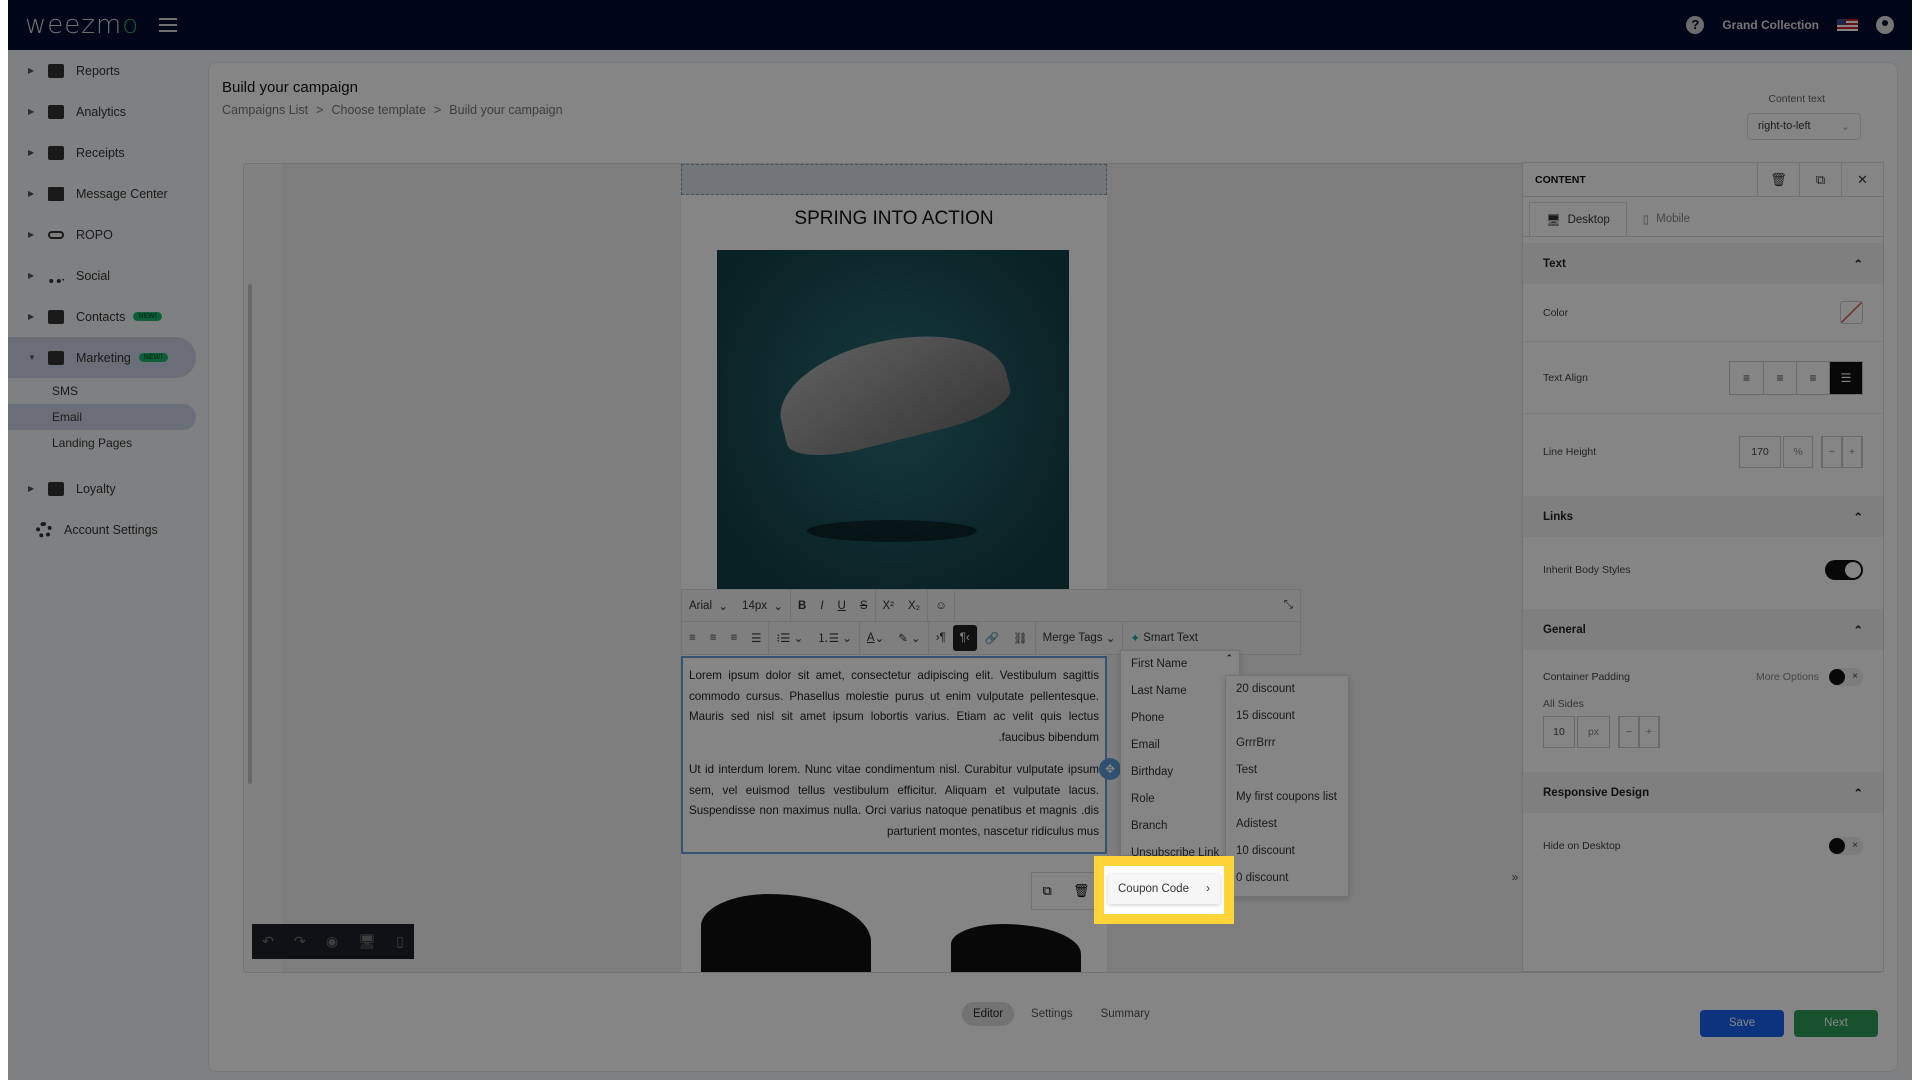 The image size is (1920, 1080). What do you see at coordinates (108, 529) in the screenshot?
I see `sidebar-item-account-settings: Account Settings` at bounding box center [108, 529].